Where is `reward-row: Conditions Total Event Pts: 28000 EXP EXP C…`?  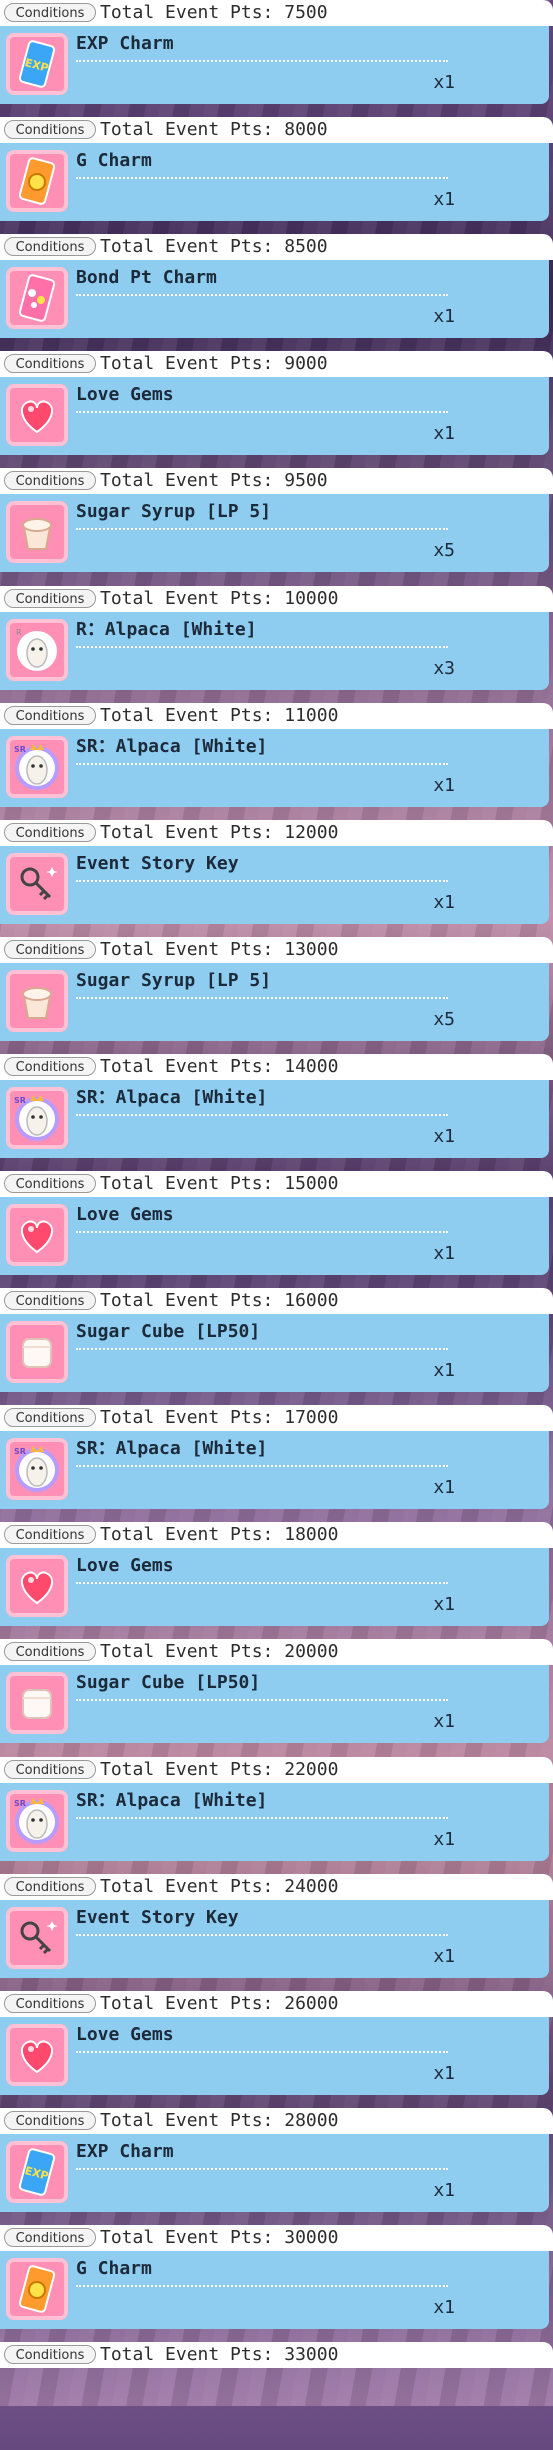
reward-row: Conditions Total Event Pts: 28000 EXP EXP C… is located at coordinates (276, 2162).